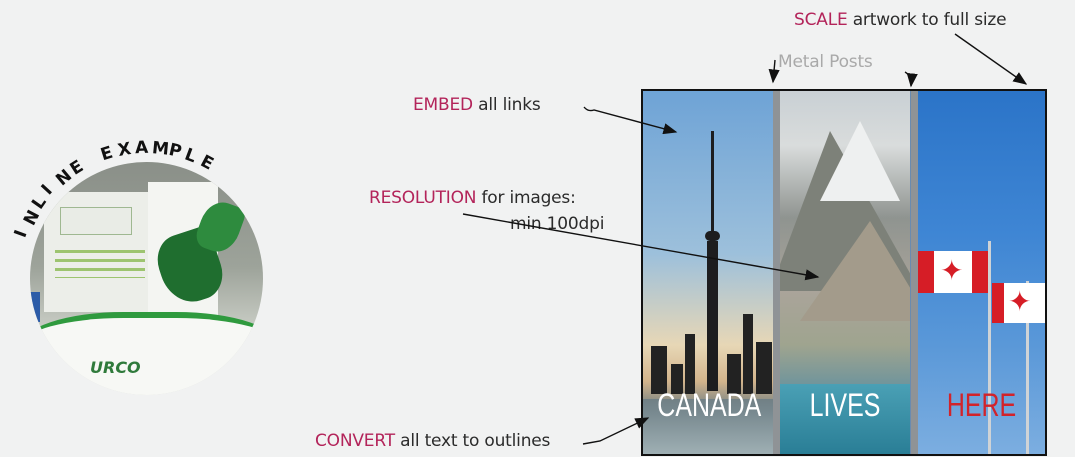 This screenshot has height=457, width=1075. I want to click on convert-arrow, so click(616, 431).